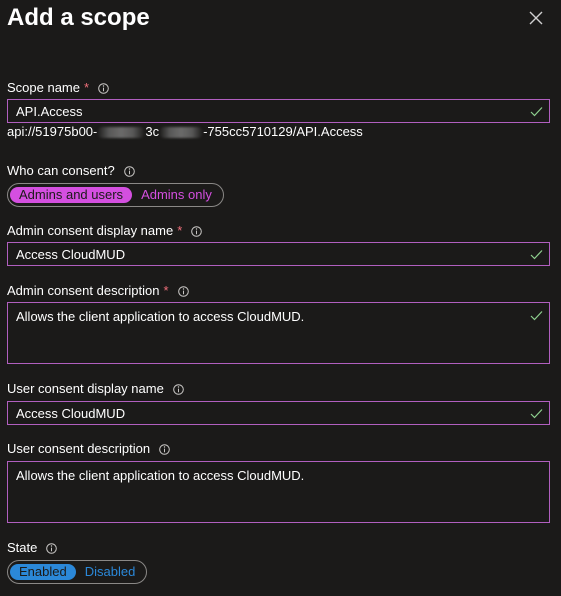 The width and height of the screenshot is (561, 596). What do you see at coordinates (110, 572) in the screenshot?
I see `state-option-disabled: Disabled` at bounding box center [110, 572].